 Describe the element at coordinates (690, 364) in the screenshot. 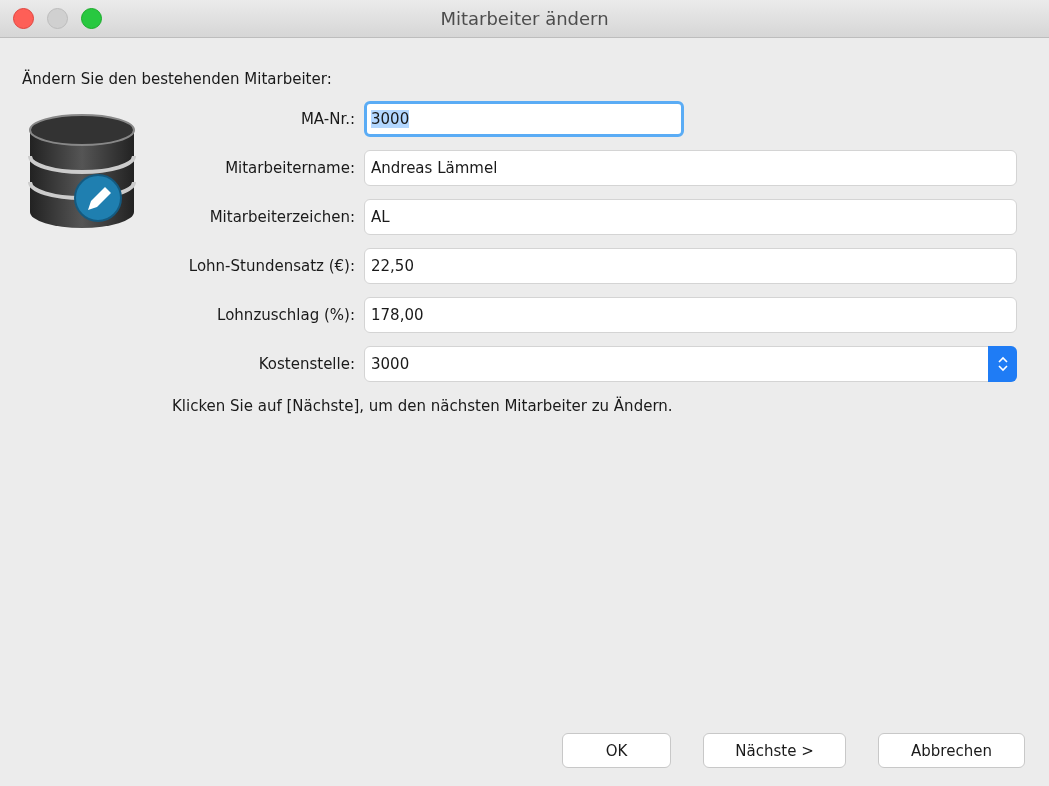

I see `dropdown: 3000` at that location.